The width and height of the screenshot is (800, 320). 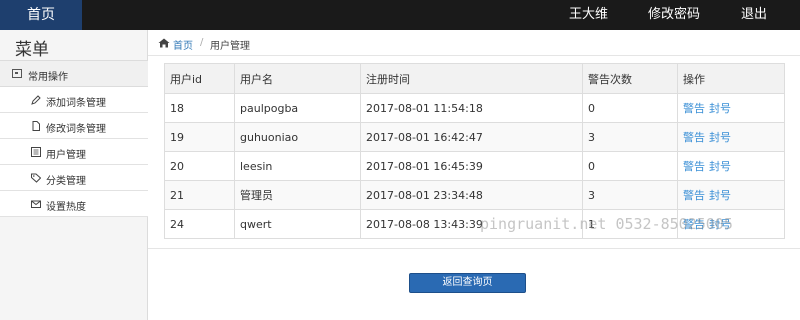 What do you see at coordinates (66, 207) in the screenshot?
I see `sidebar-item-label: 设置热度` at bounding box center [66, 207].